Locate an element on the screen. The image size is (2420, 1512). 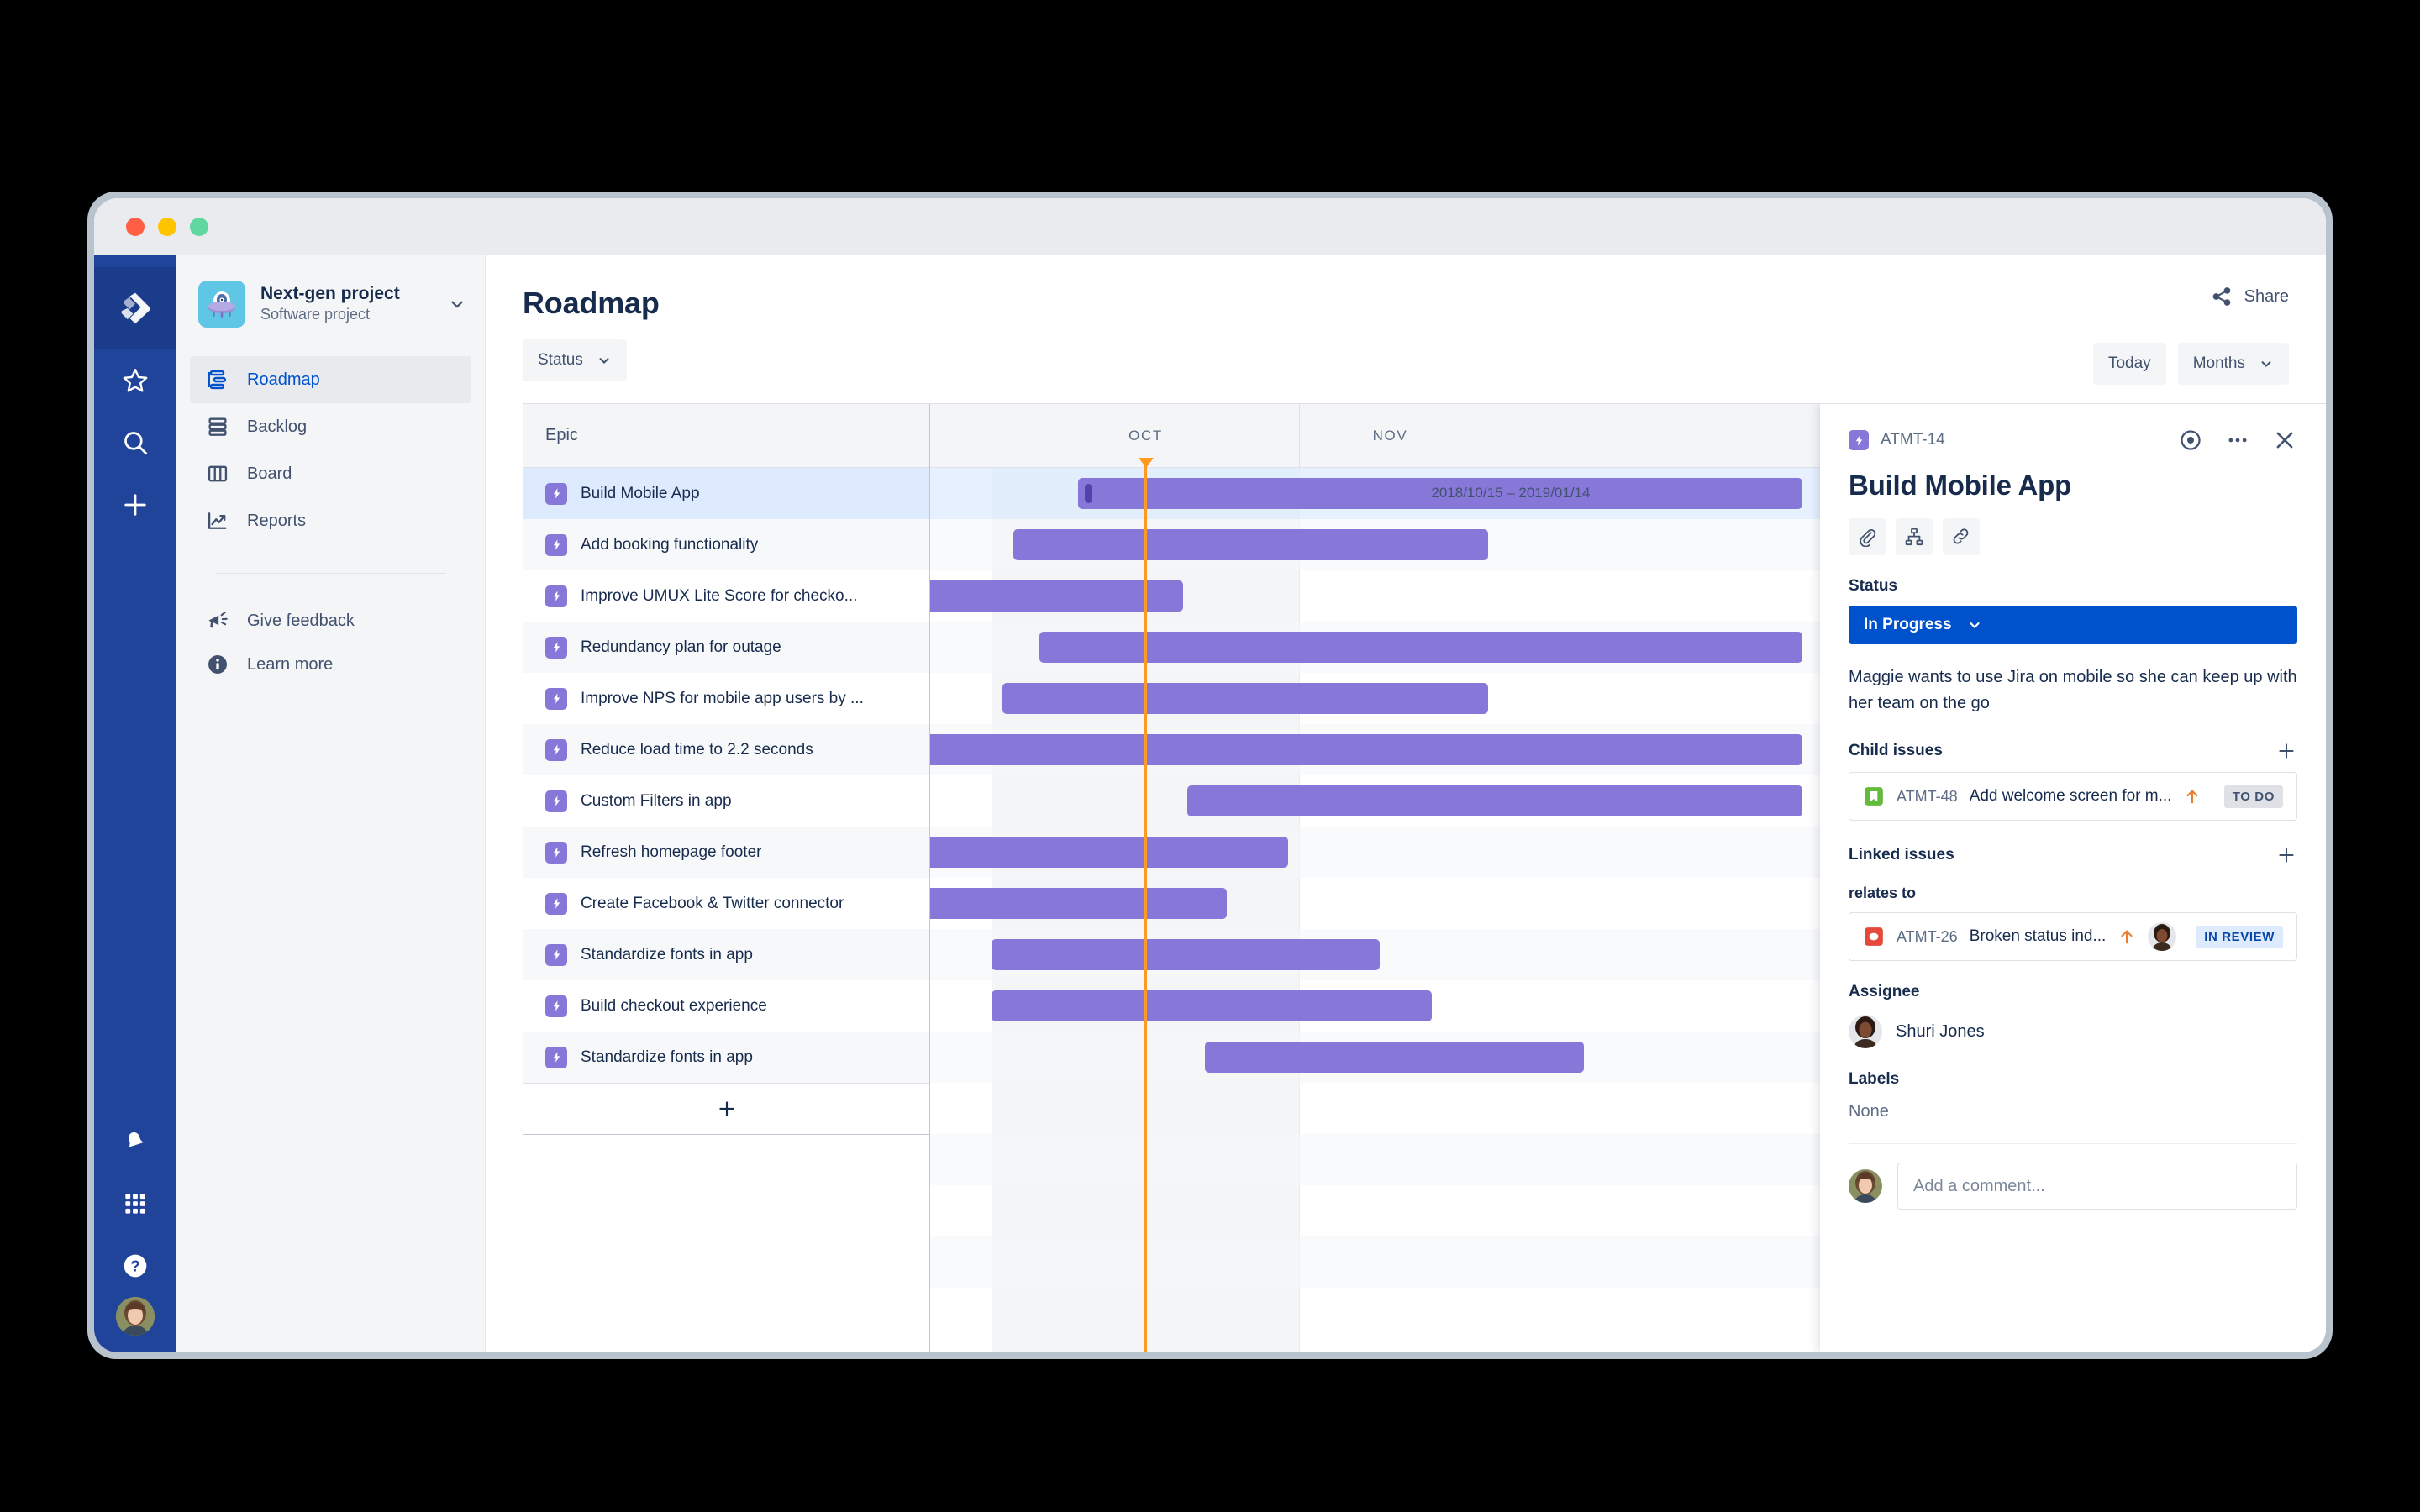
maximize-window-button is located at coordinates (199, 227).